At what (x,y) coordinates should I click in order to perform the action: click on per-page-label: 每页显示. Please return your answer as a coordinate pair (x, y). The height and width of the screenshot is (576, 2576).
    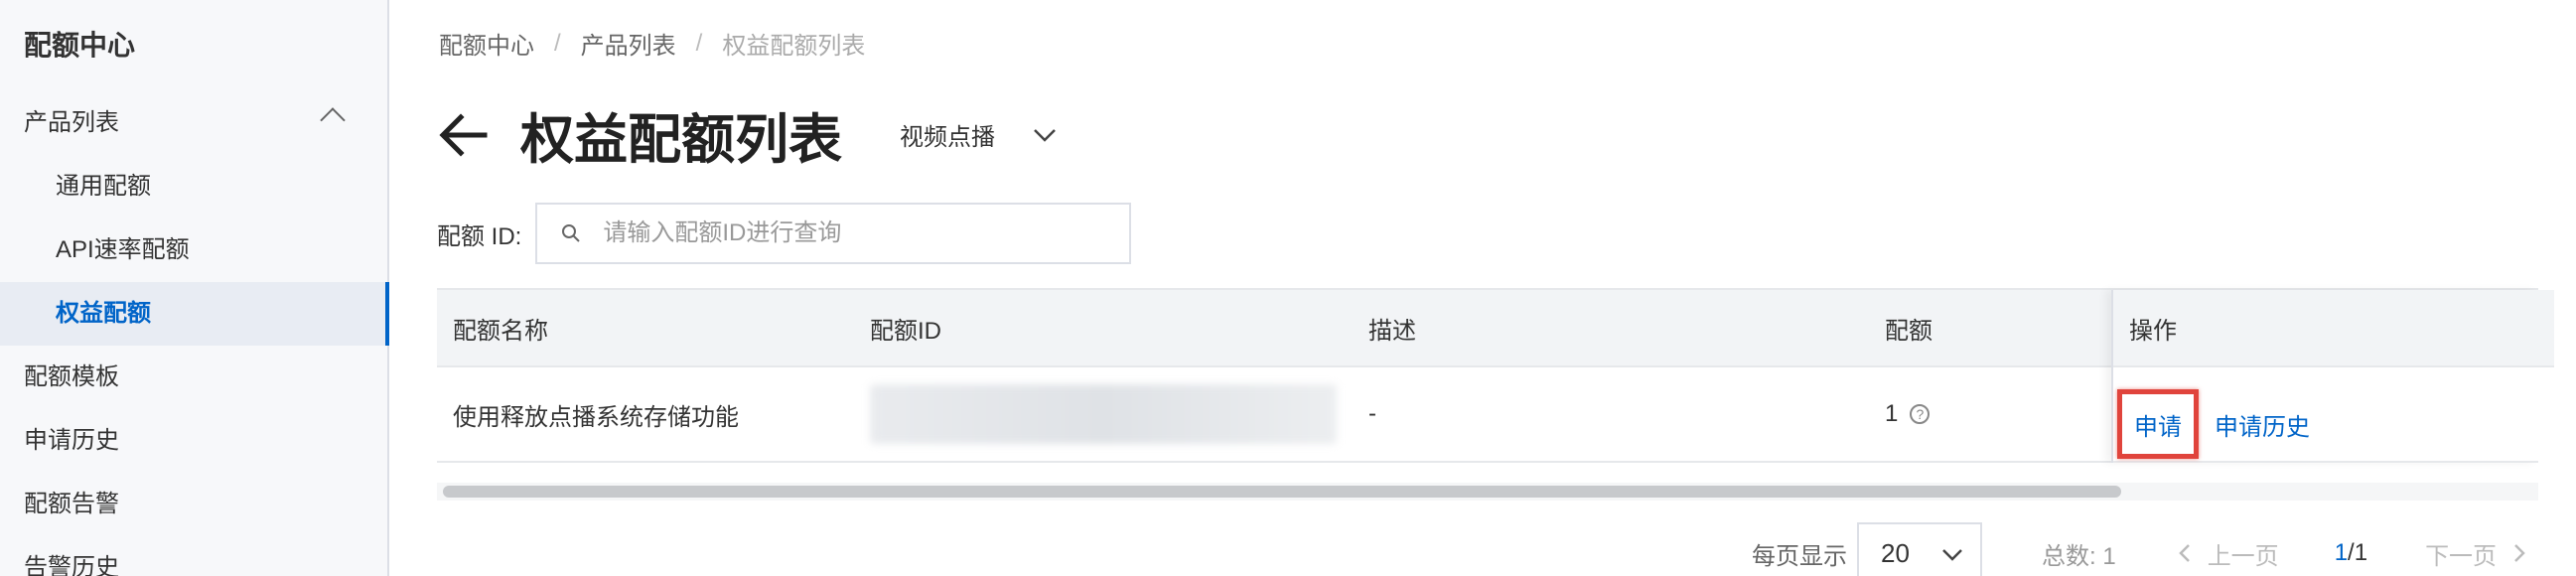
    Looking at the image, I should click on (1800, 556).